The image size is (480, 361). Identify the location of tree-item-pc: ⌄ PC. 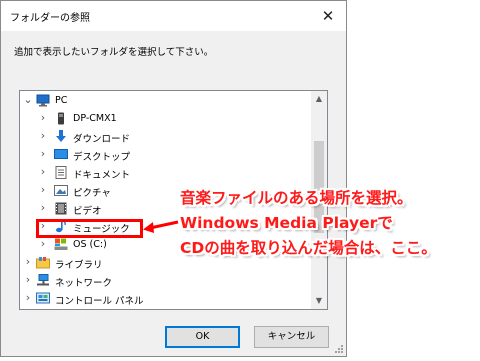
(166, 101).